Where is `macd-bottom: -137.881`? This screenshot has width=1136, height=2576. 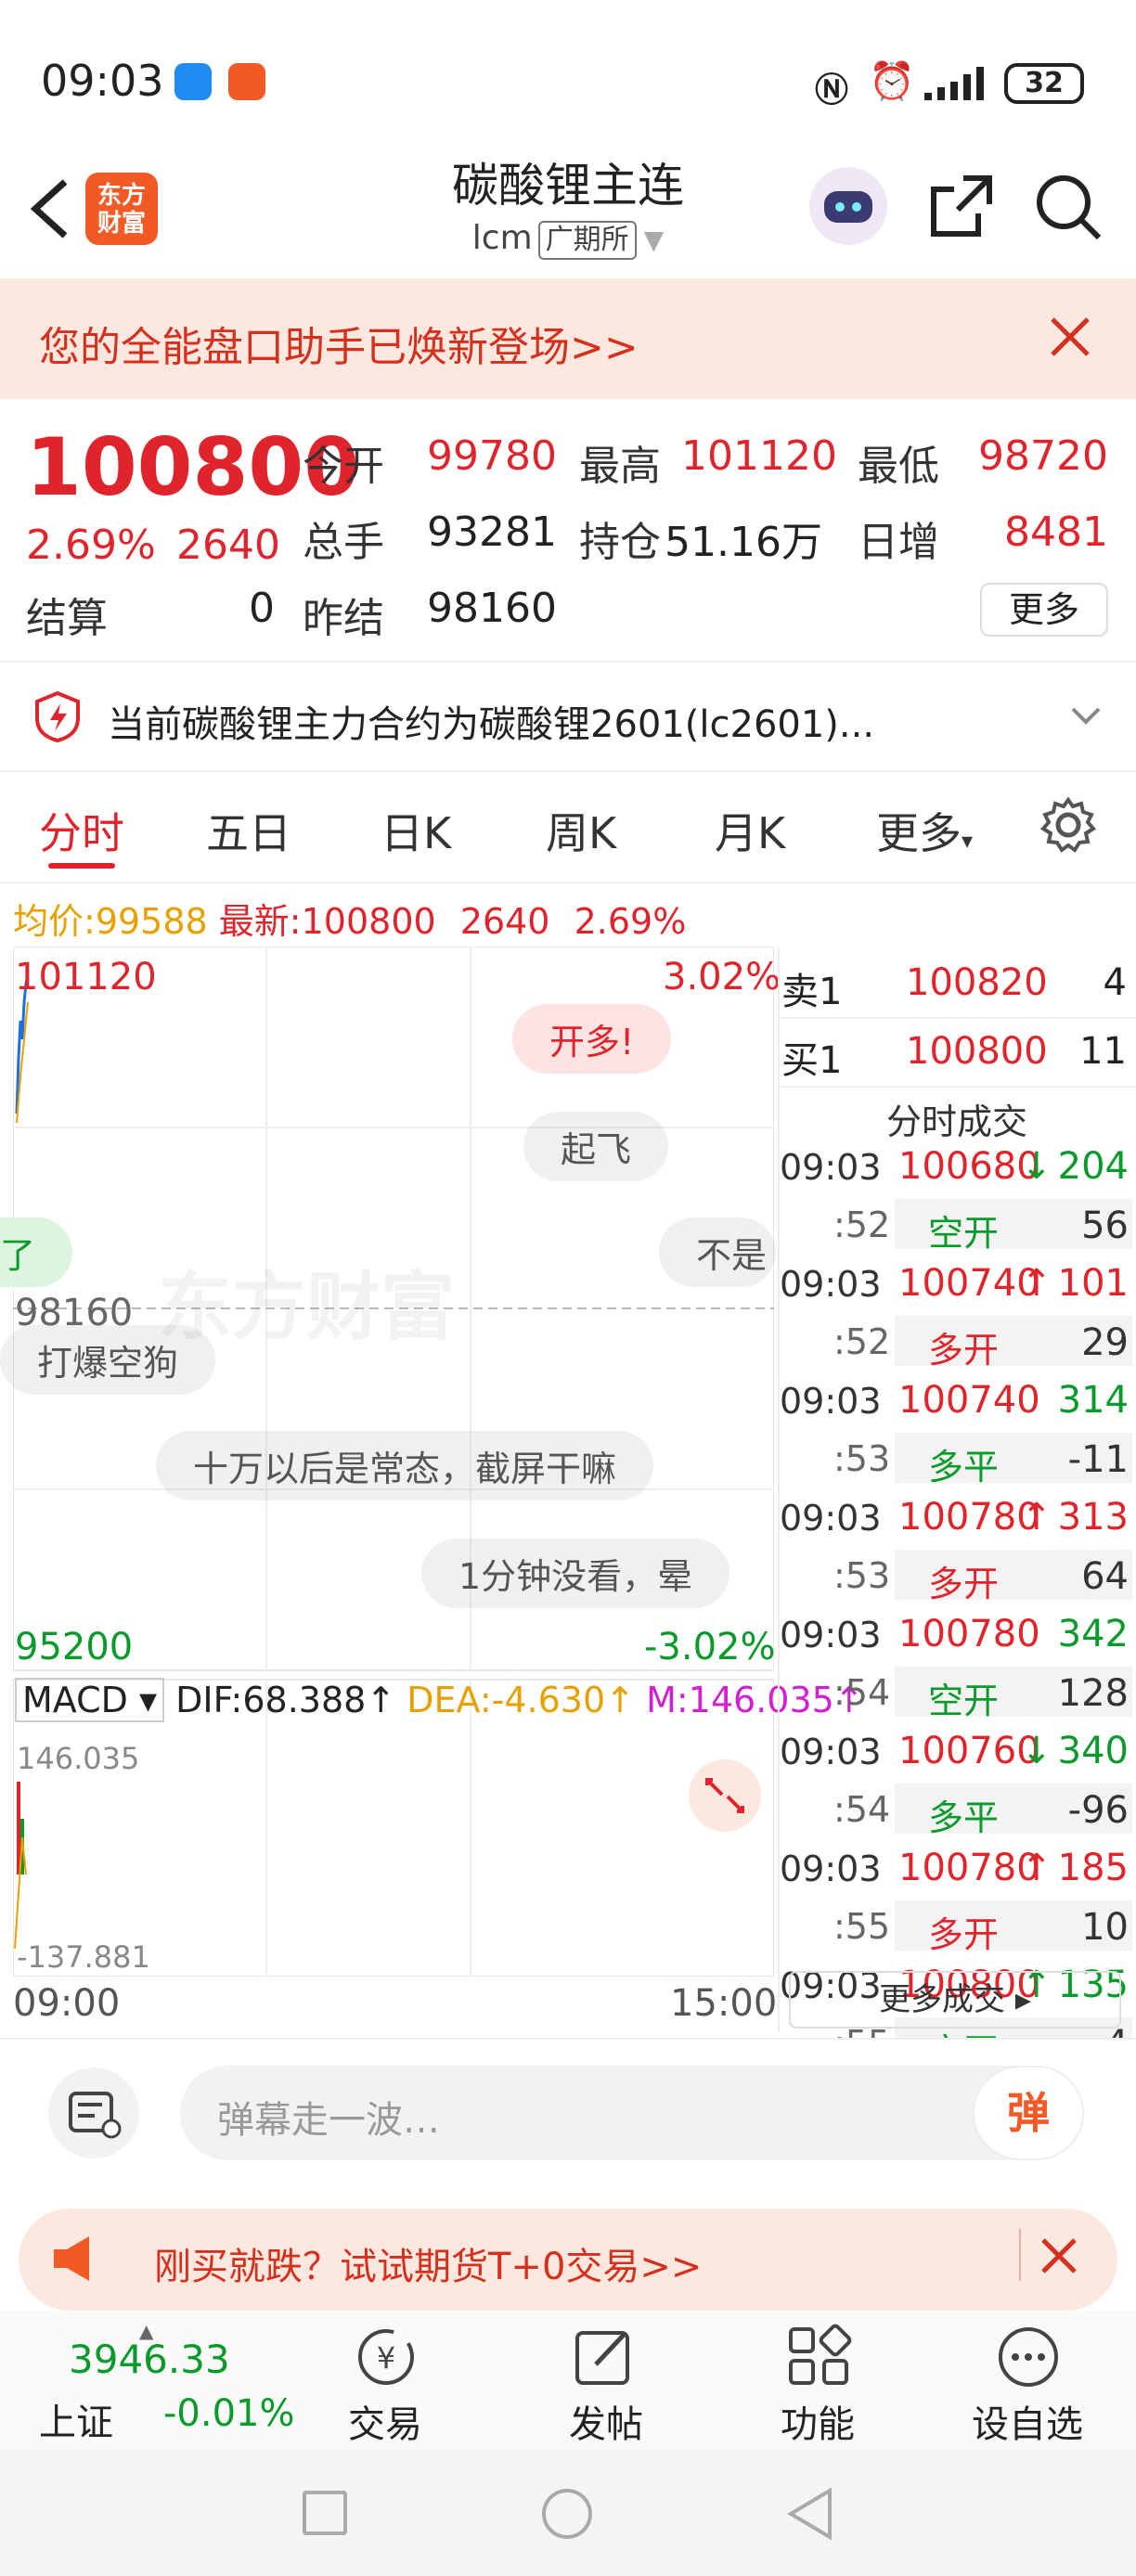 macd-bottom: -137.881 is located at coordinates (83, 1957).